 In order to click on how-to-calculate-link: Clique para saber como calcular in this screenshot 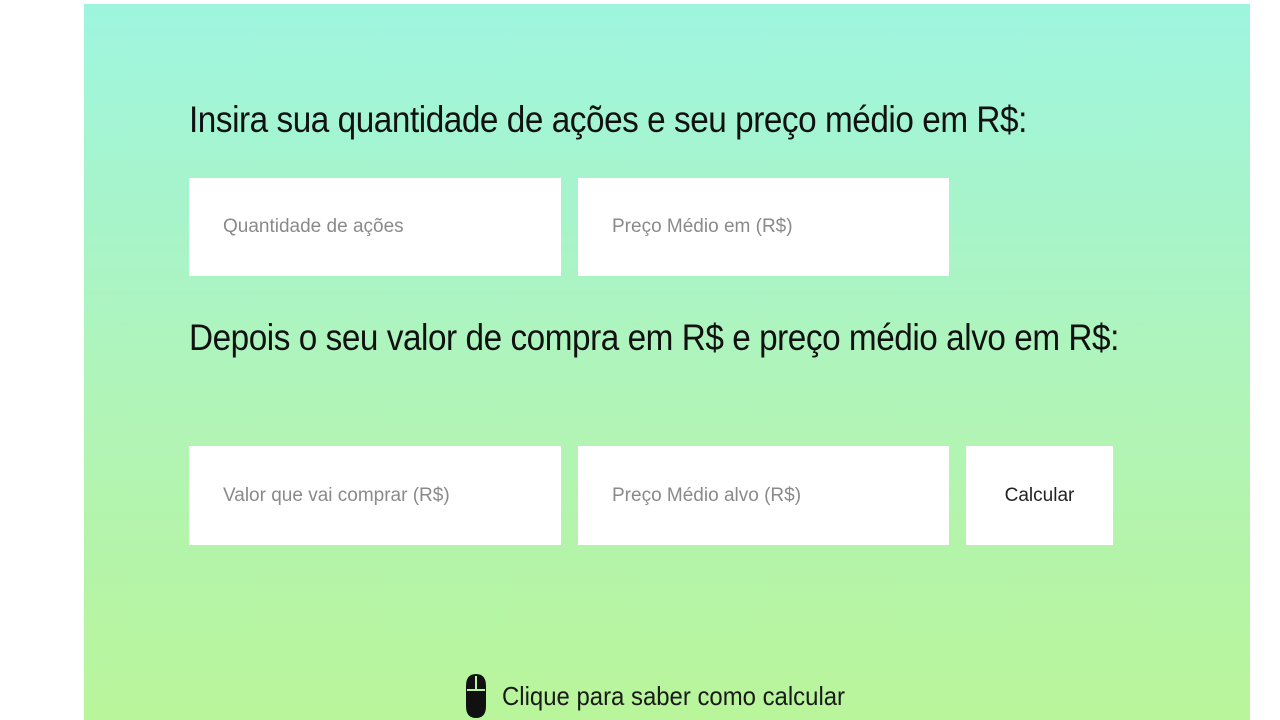, I will do `click(669, 696)`.